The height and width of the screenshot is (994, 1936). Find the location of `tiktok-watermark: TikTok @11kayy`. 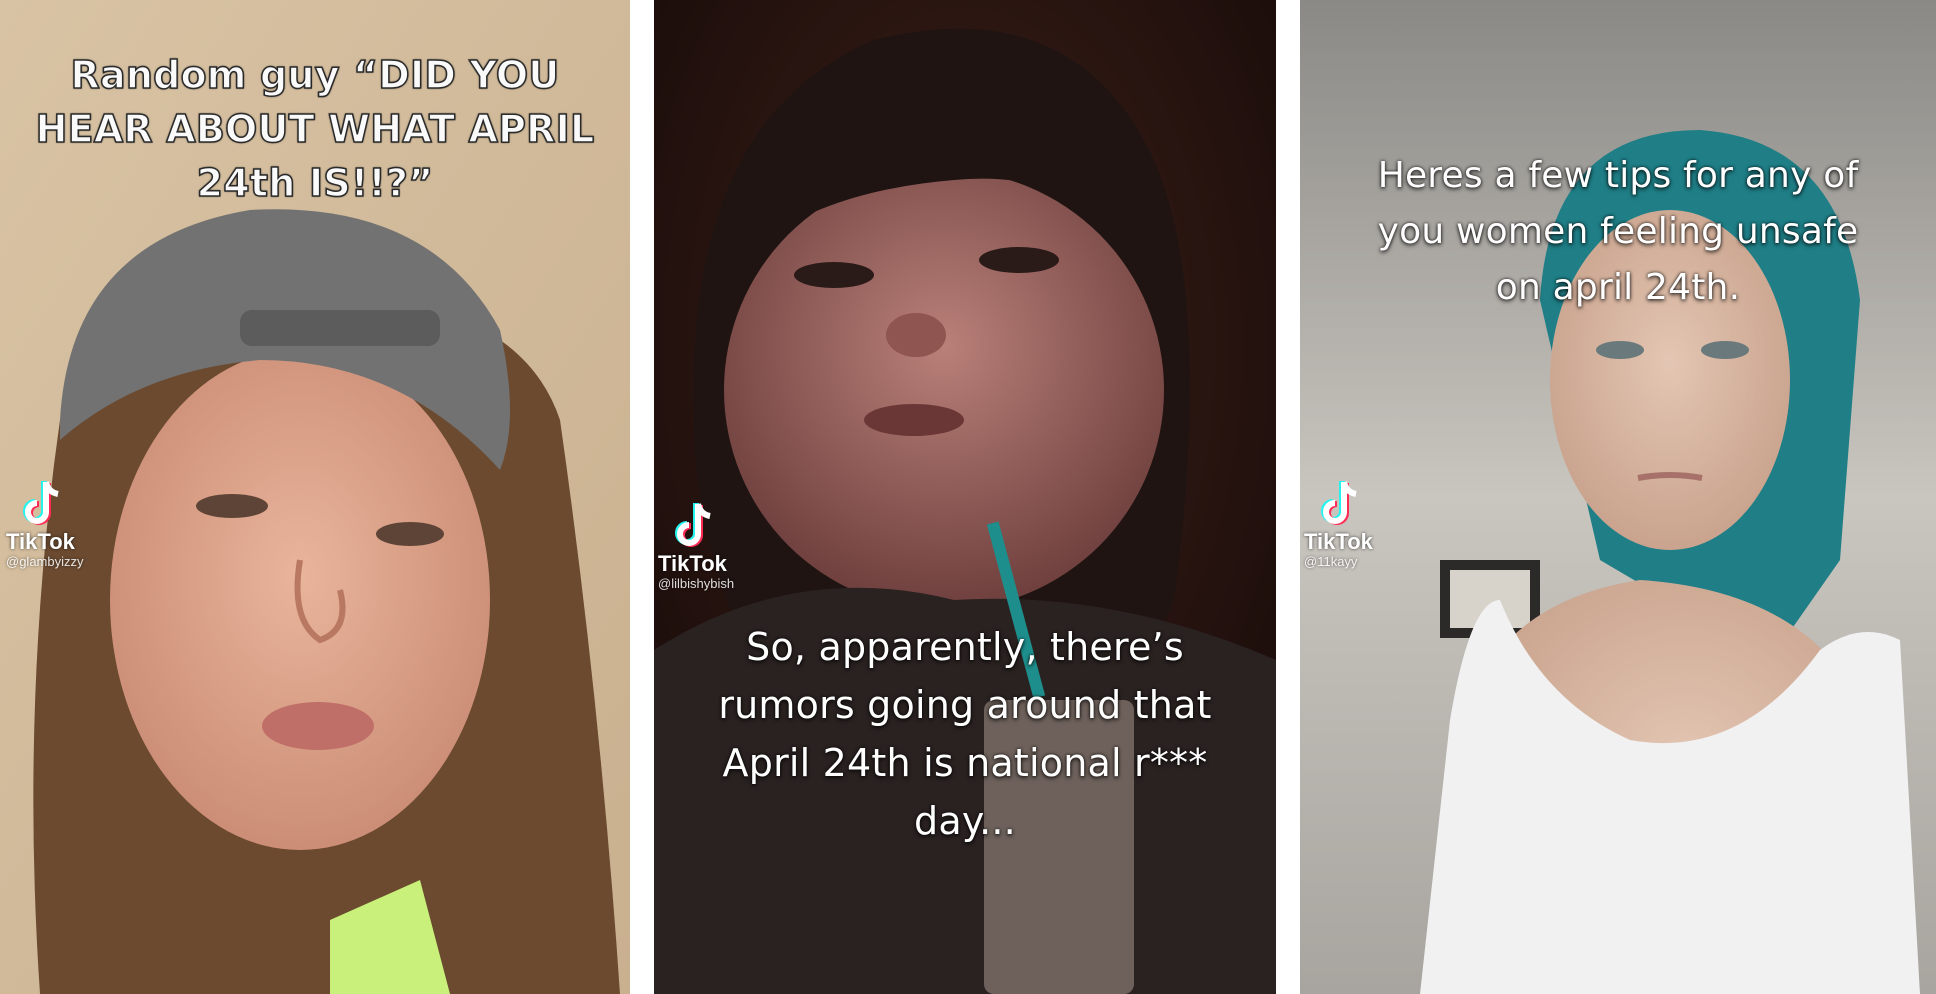

tiktok-watermark: TikTok @11kayy is located at coordinates (1374, 524).